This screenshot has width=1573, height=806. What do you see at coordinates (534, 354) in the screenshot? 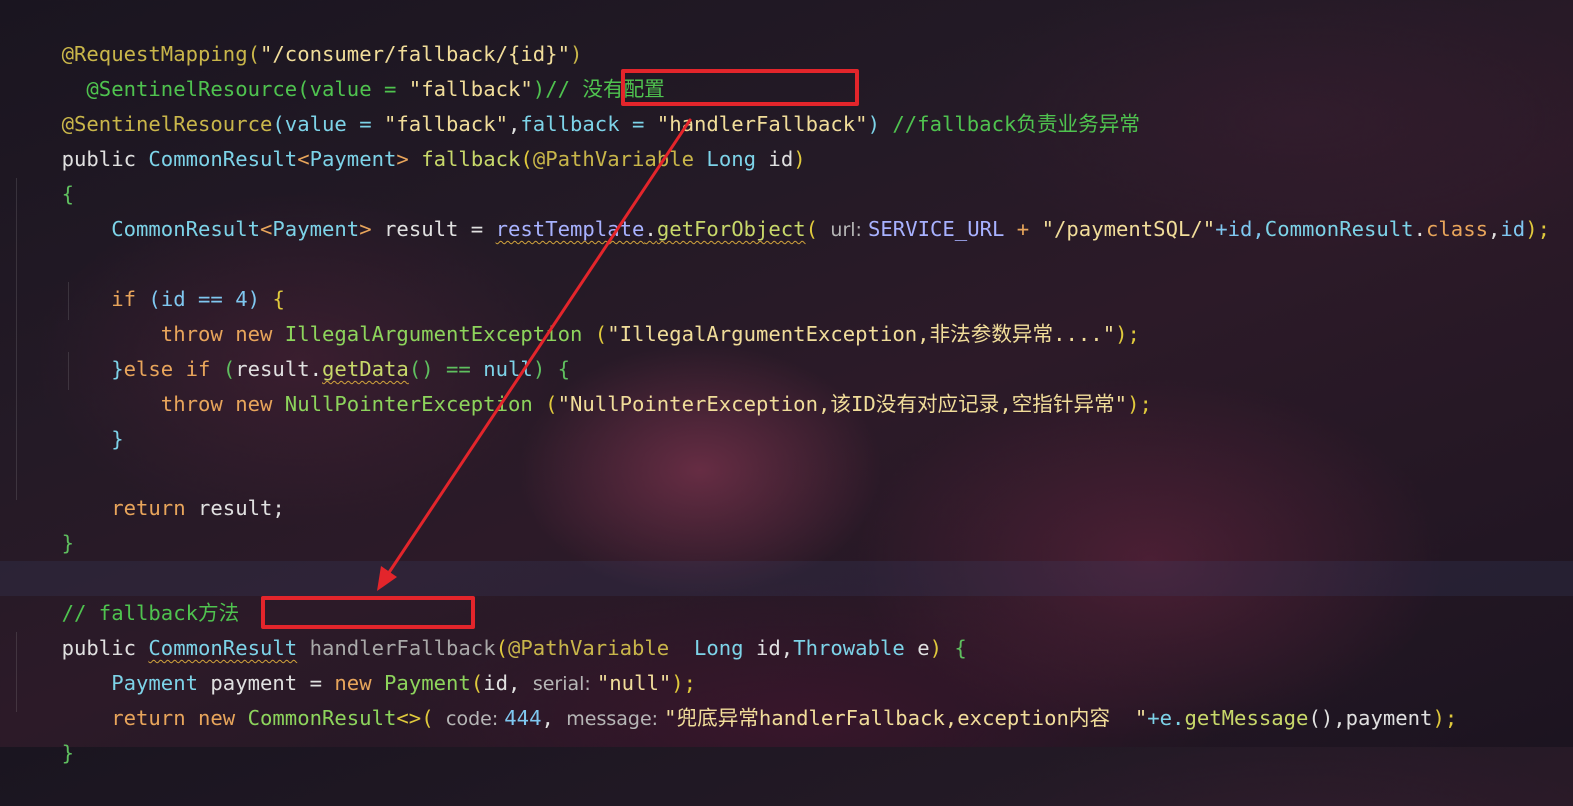
I see `red-arrow-icon` at bounding box center [534, 354].